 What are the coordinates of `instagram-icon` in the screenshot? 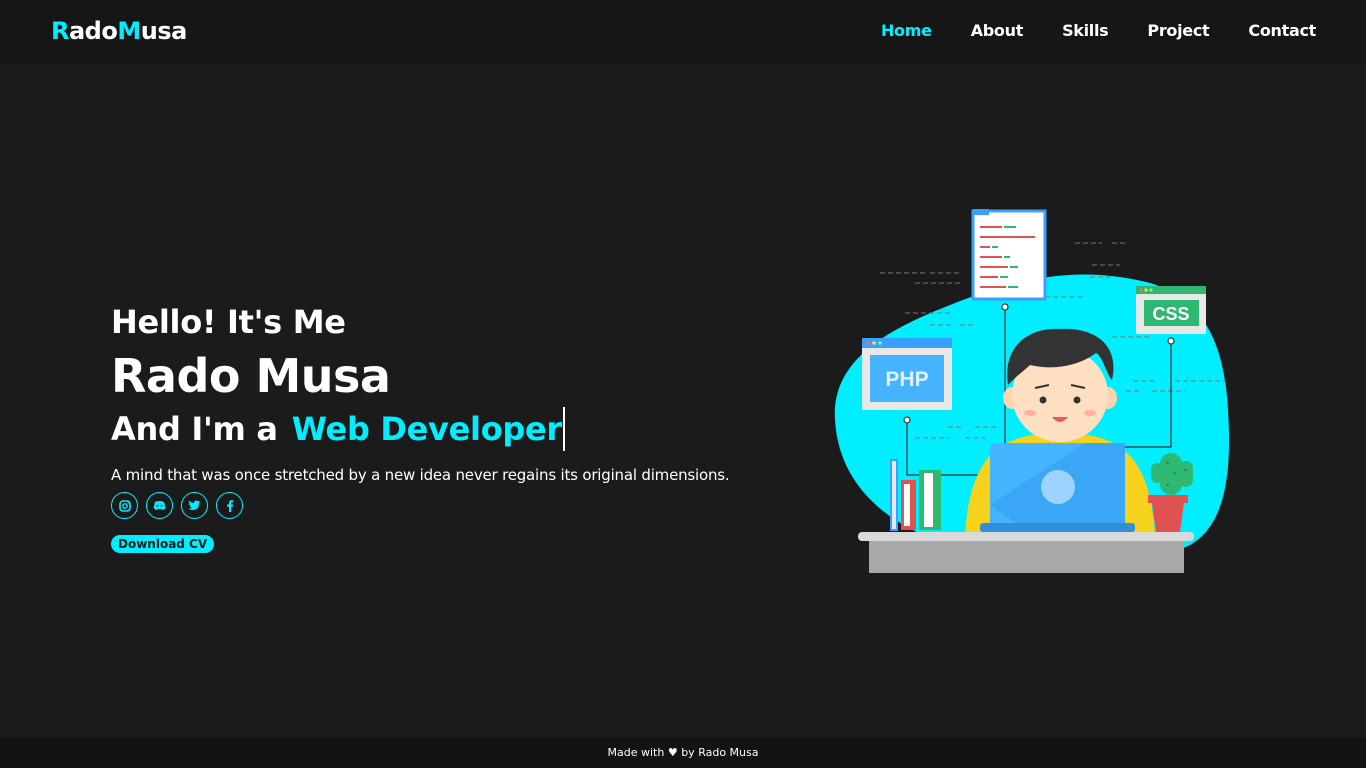 It's located at (124, 505).